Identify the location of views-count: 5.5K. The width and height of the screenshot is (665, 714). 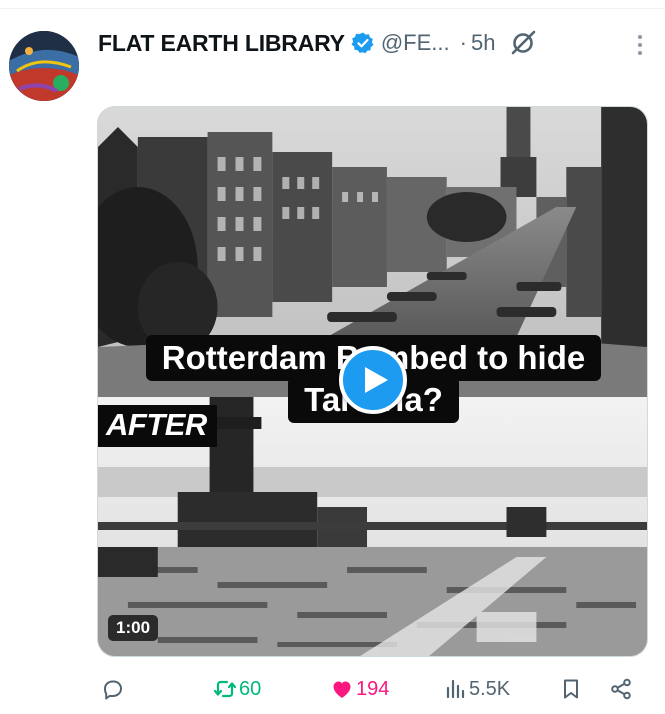
(490, 688).